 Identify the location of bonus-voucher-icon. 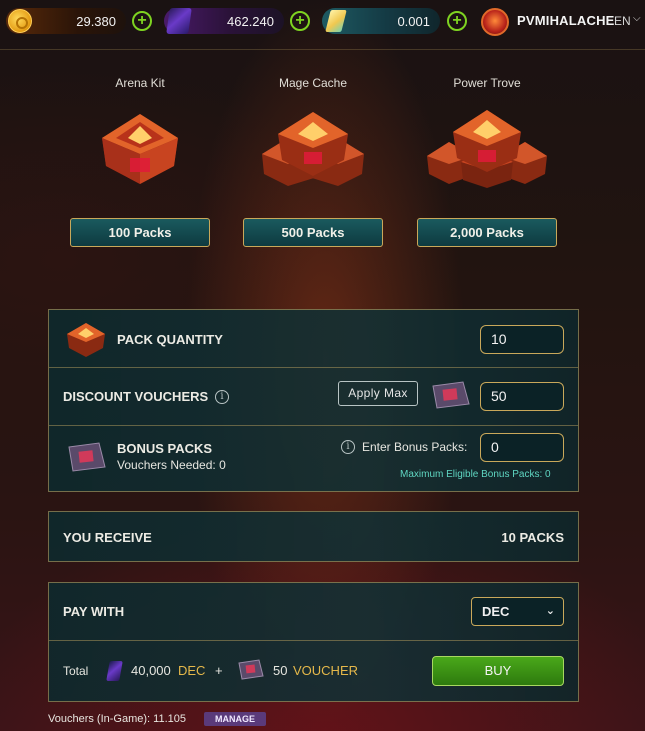
(86, 459).